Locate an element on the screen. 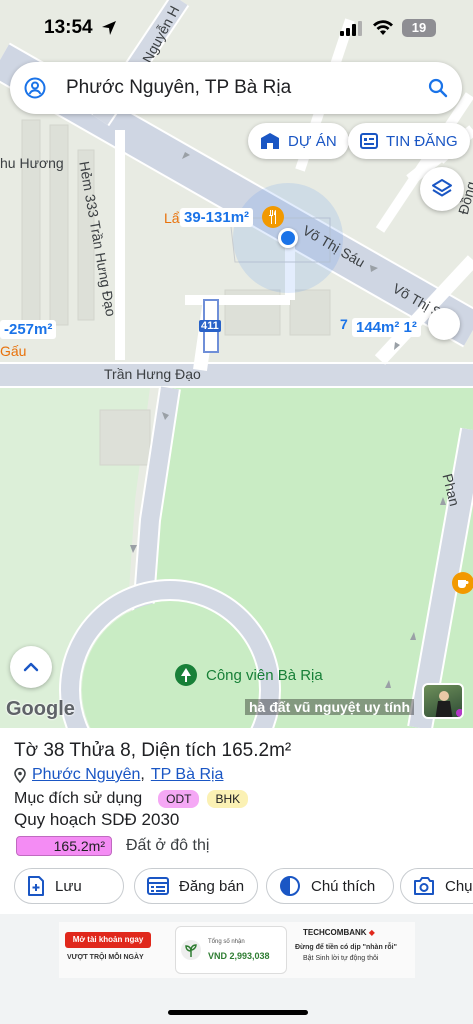 This screenshot has height=1024, width=473. land-use-label: Mục đích sử dụng is located at coordinates (78, 798).